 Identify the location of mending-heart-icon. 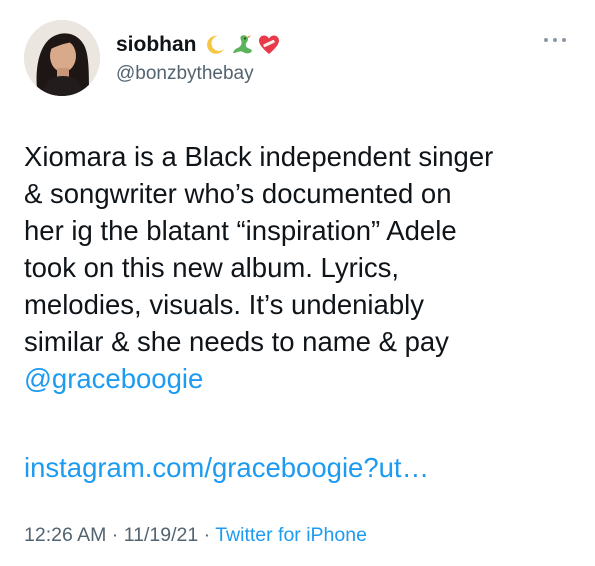
(268, 44).